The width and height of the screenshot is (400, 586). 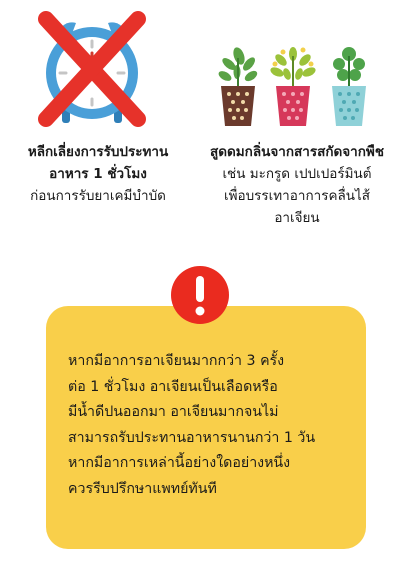 What do you see at coordinates (192, 437) in the screenshot?
I see `warning-line: สามารถรับประทานอาหารนานกว่า 1 วัน` at bounding box center [192, 437].